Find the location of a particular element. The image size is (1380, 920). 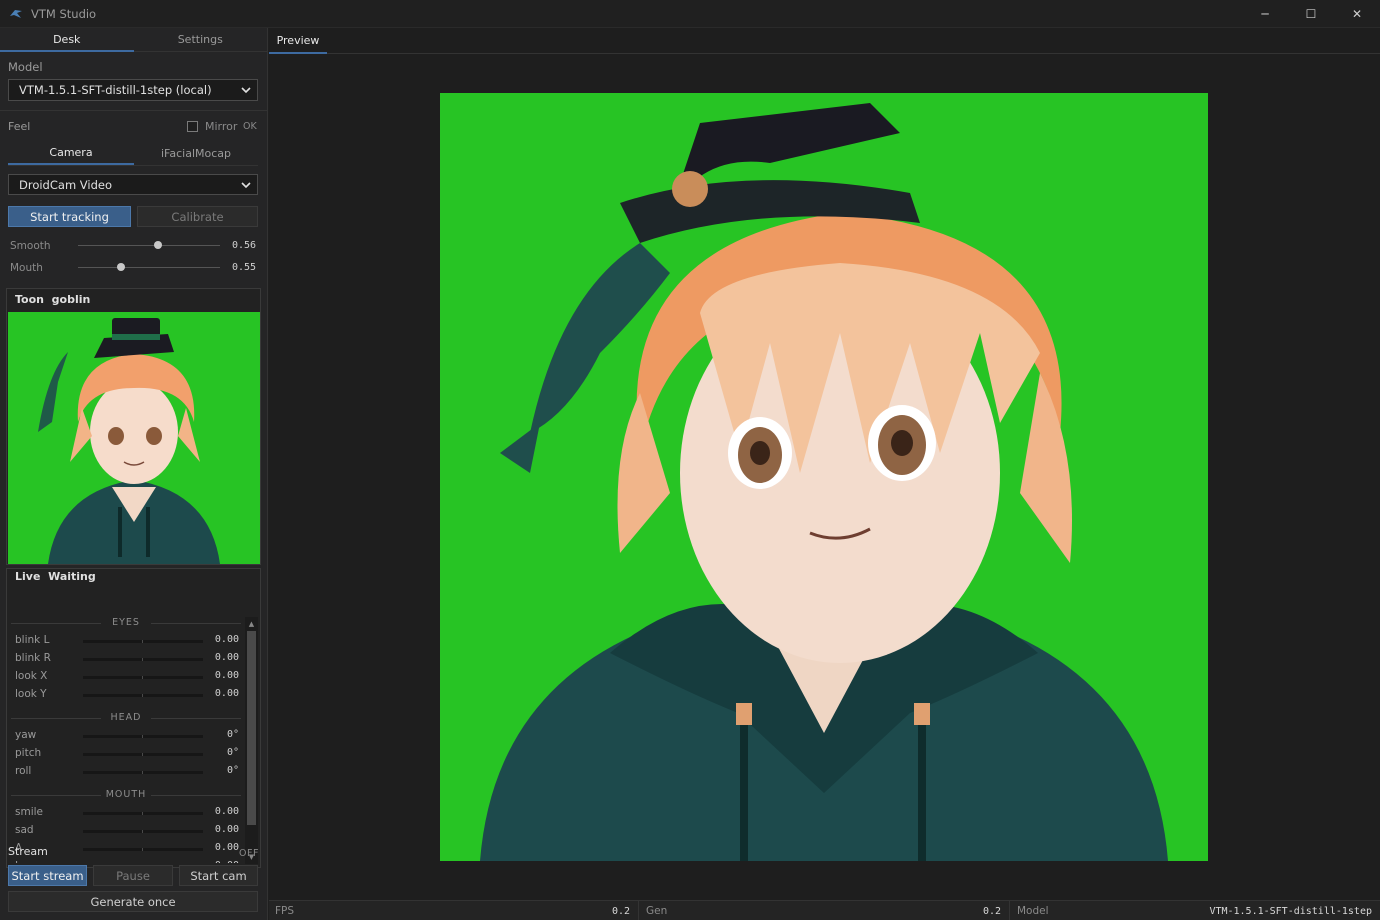

tab-preview: Preview is located at coordinates (298, 41).